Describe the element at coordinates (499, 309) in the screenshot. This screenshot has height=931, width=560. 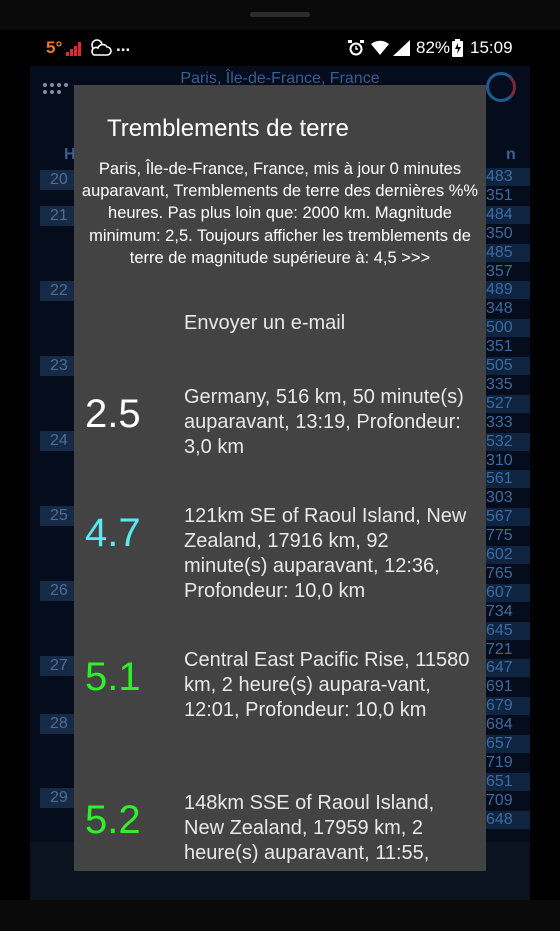
I see `background-value-cell: 348` at that location.